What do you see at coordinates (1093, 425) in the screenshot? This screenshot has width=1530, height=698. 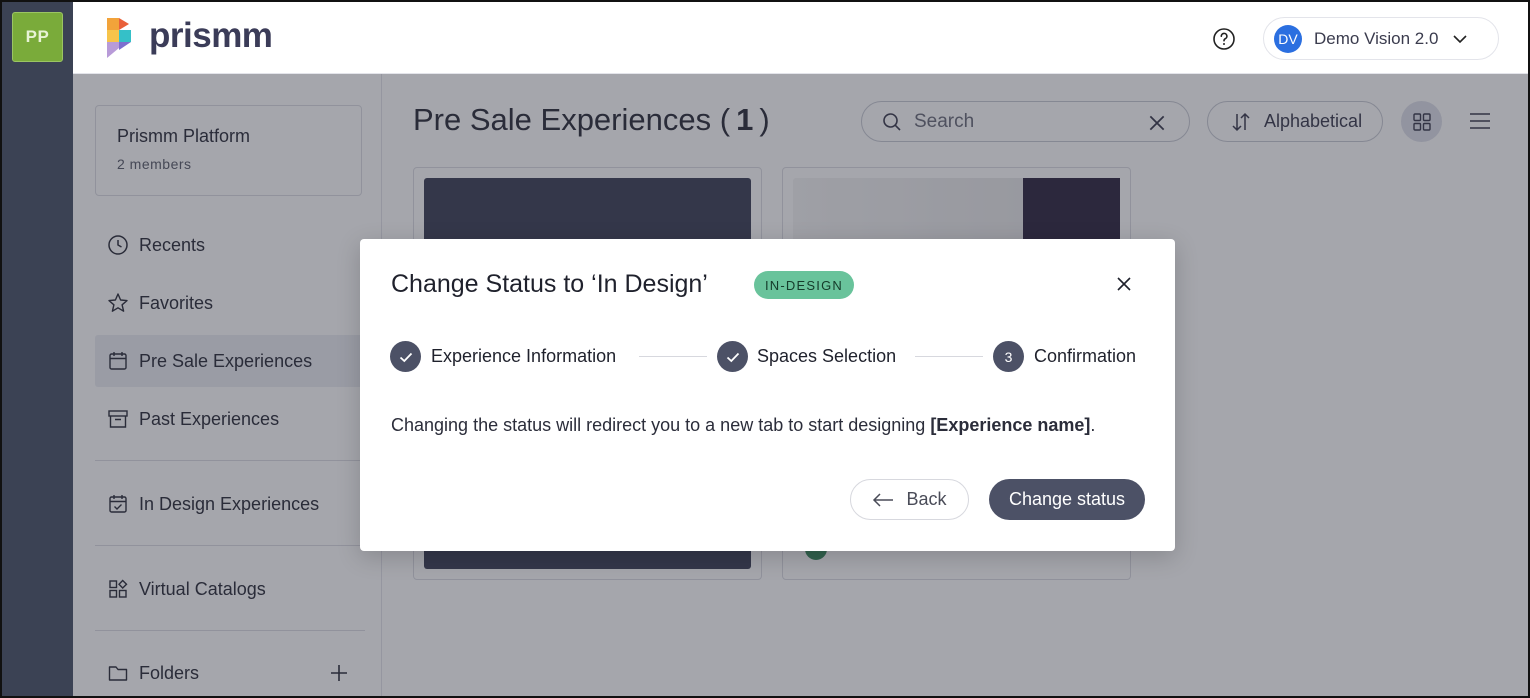 I see `message-suffix: .` at bounding box center [1093, 425].